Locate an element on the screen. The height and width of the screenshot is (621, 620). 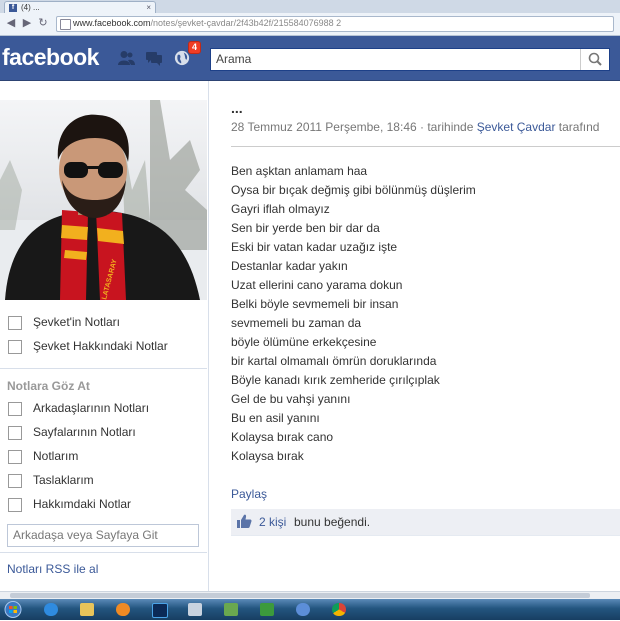
app-icon is located at coordinates (231, 609).